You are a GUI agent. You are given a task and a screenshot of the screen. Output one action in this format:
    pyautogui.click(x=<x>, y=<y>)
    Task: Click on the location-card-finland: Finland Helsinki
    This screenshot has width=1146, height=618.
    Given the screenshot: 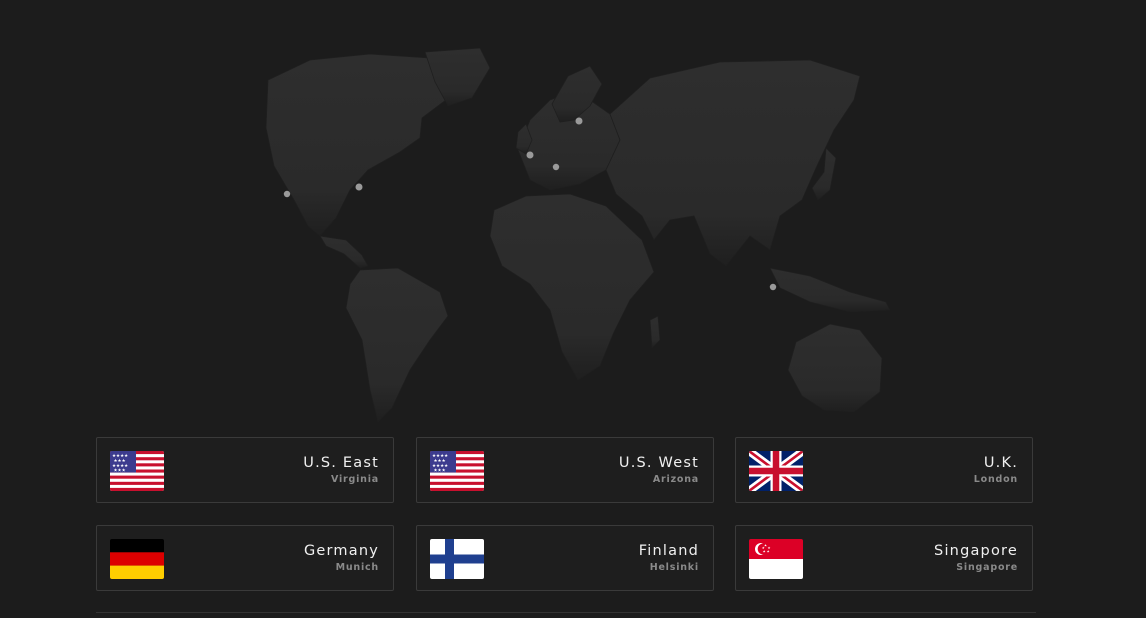 What is the action you would take?
    pyautogui.click(x=565, y=558)
    